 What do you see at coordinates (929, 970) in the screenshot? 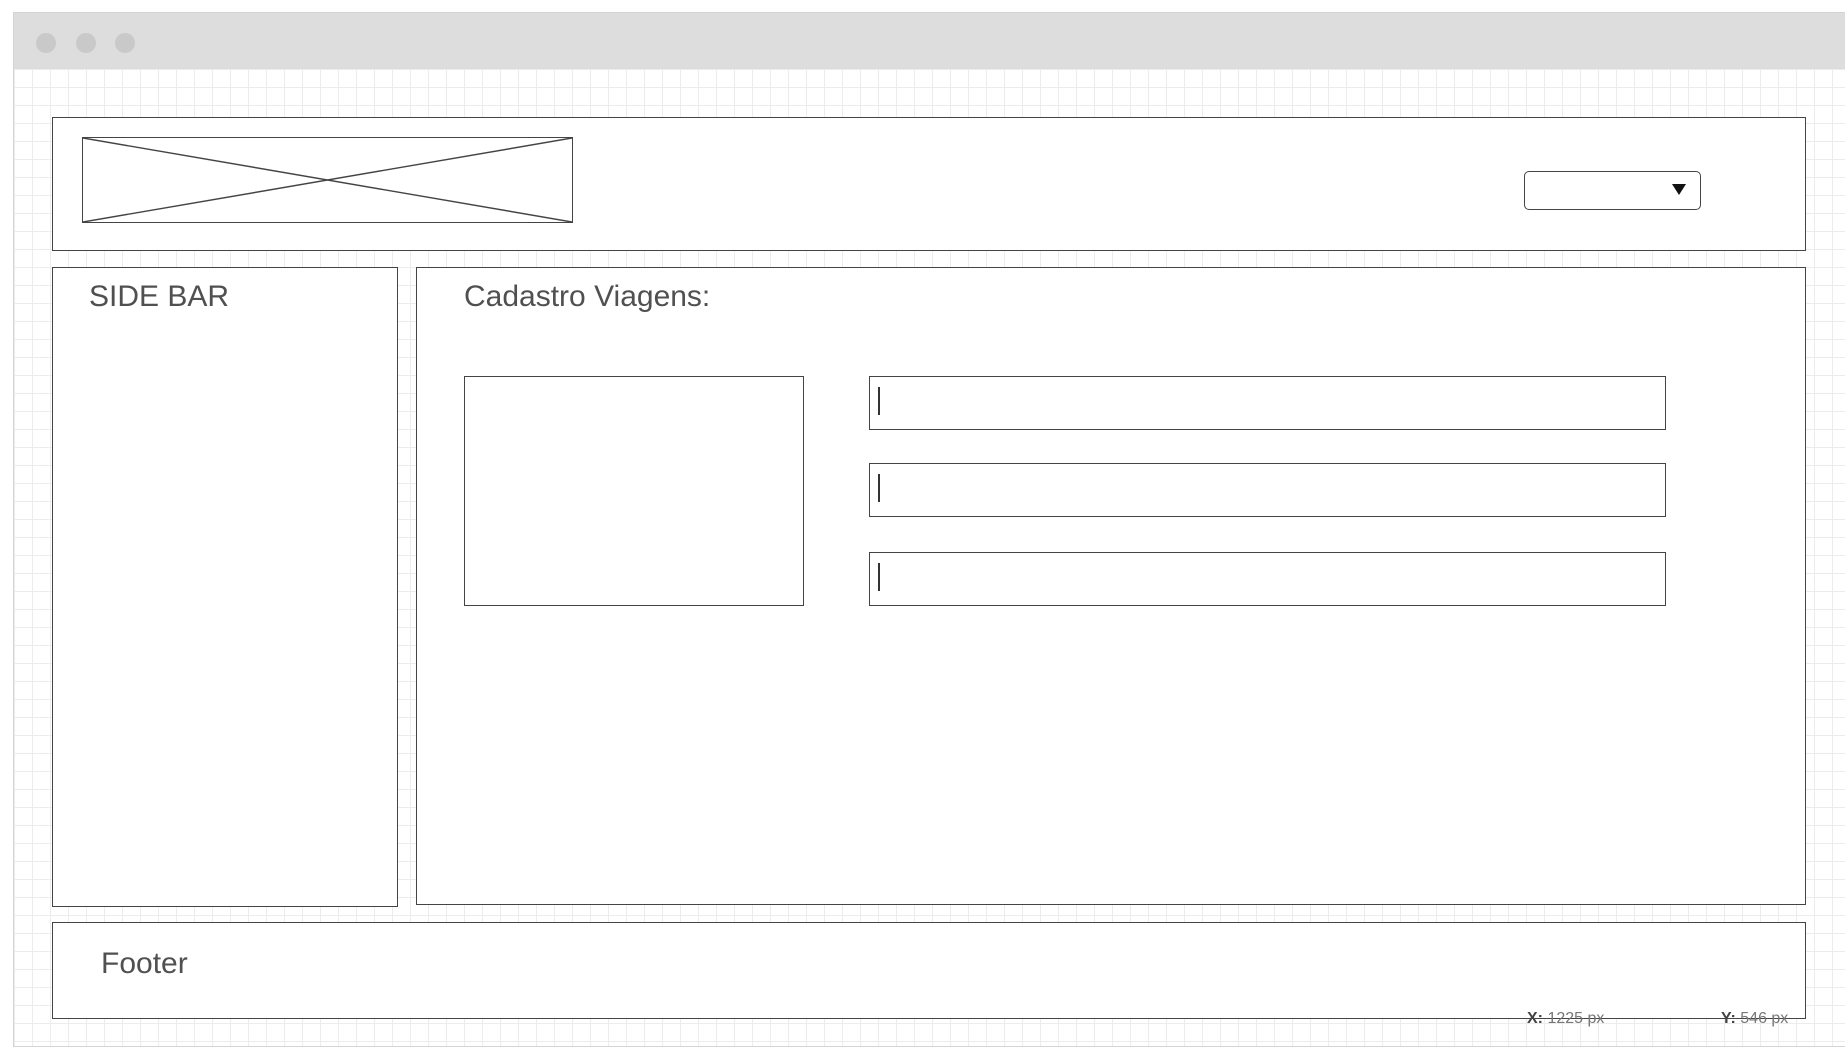
I see `footer: Footer` at bounding box center [929, 970].